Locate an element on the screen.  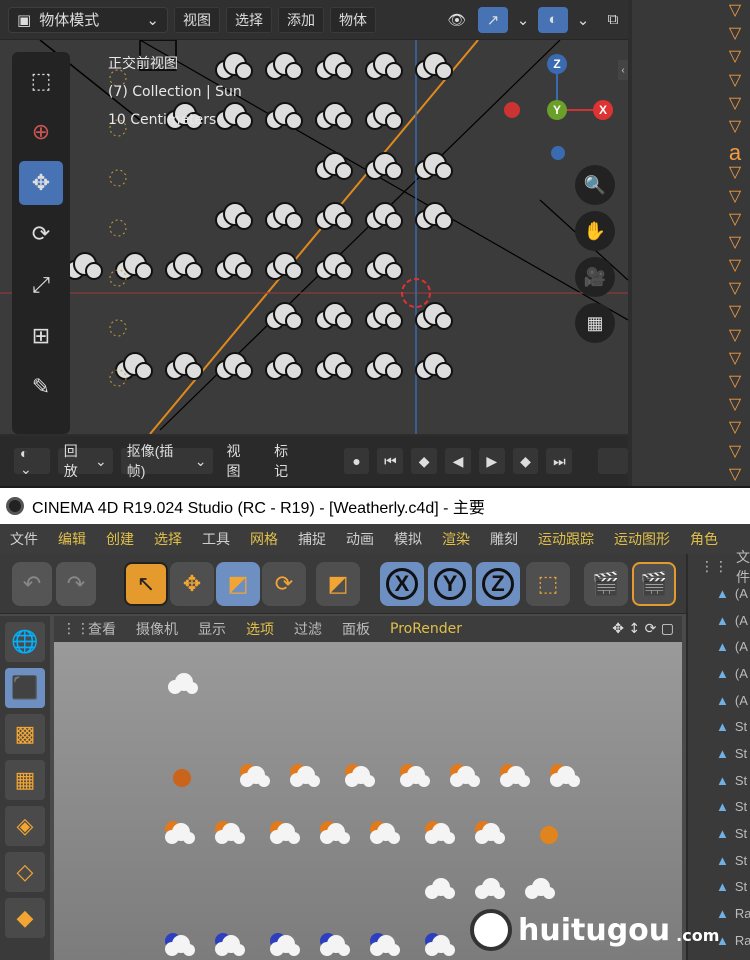
live-selection-icon: ↖ is located at coordinates (146, 584).